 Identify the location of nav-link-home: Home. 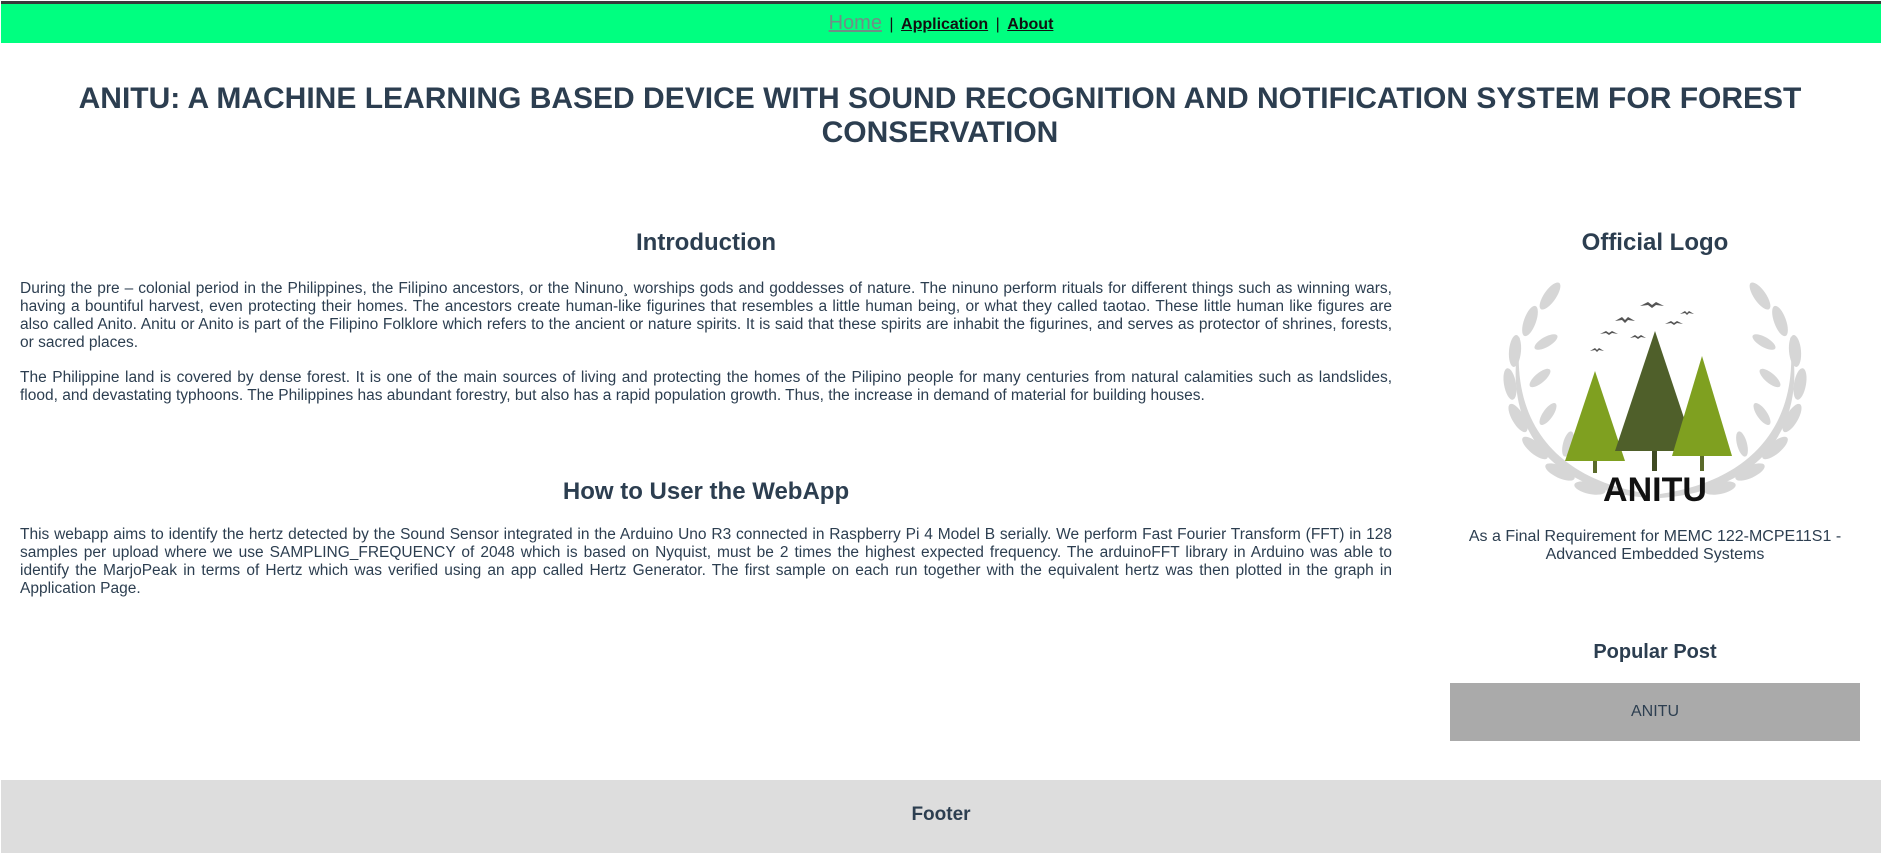
(855, 23).